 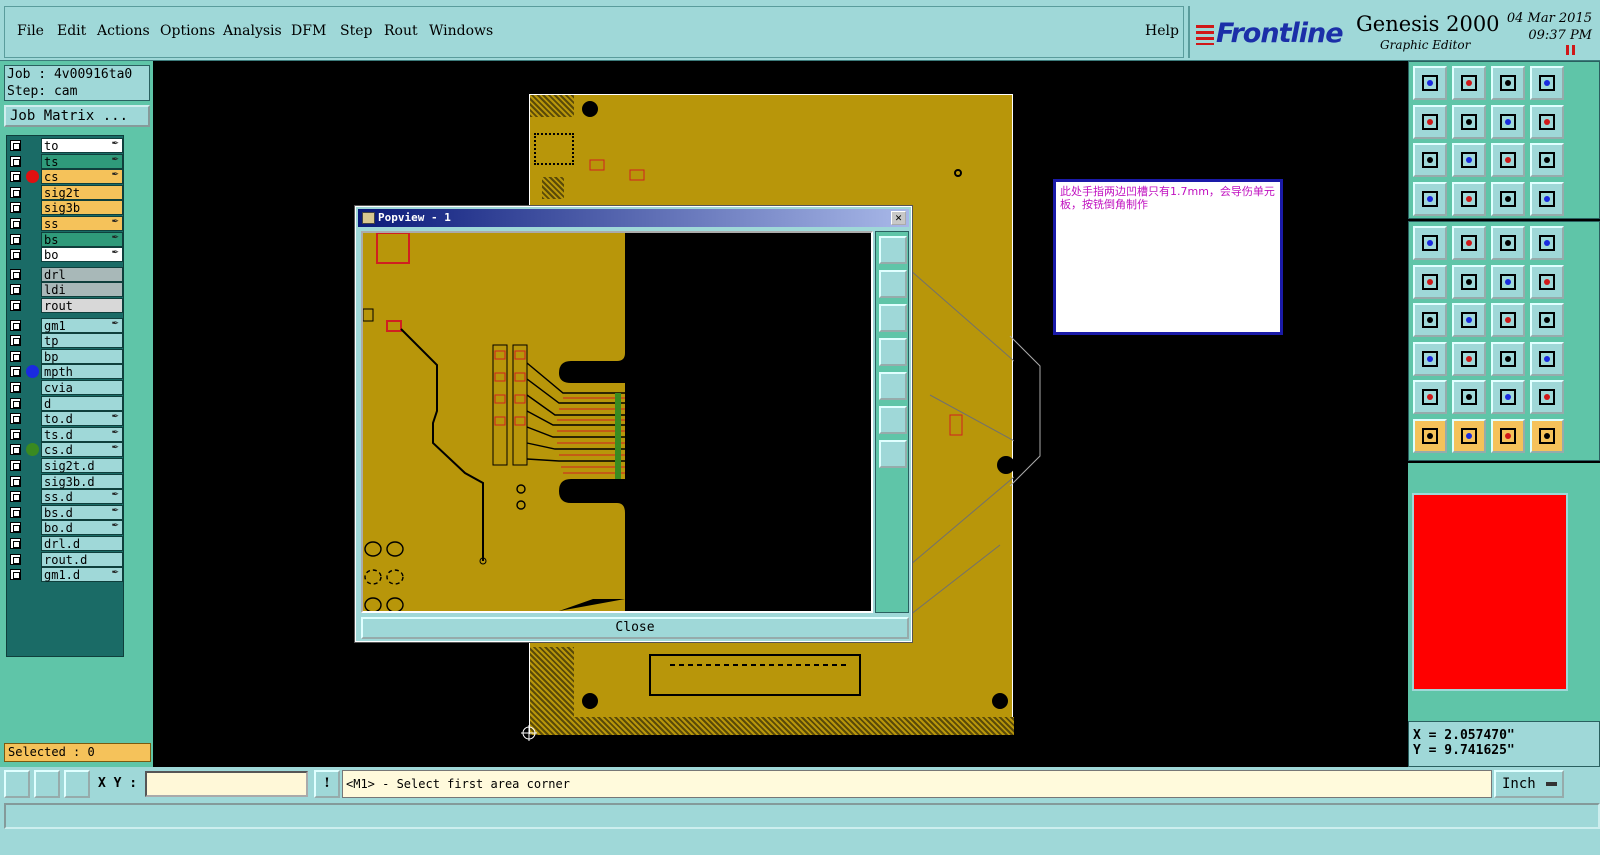 What do you see at coordinates (65, 403) in the screenshot?
I see `layer-row-d: d` at bounding box center [65, 403].